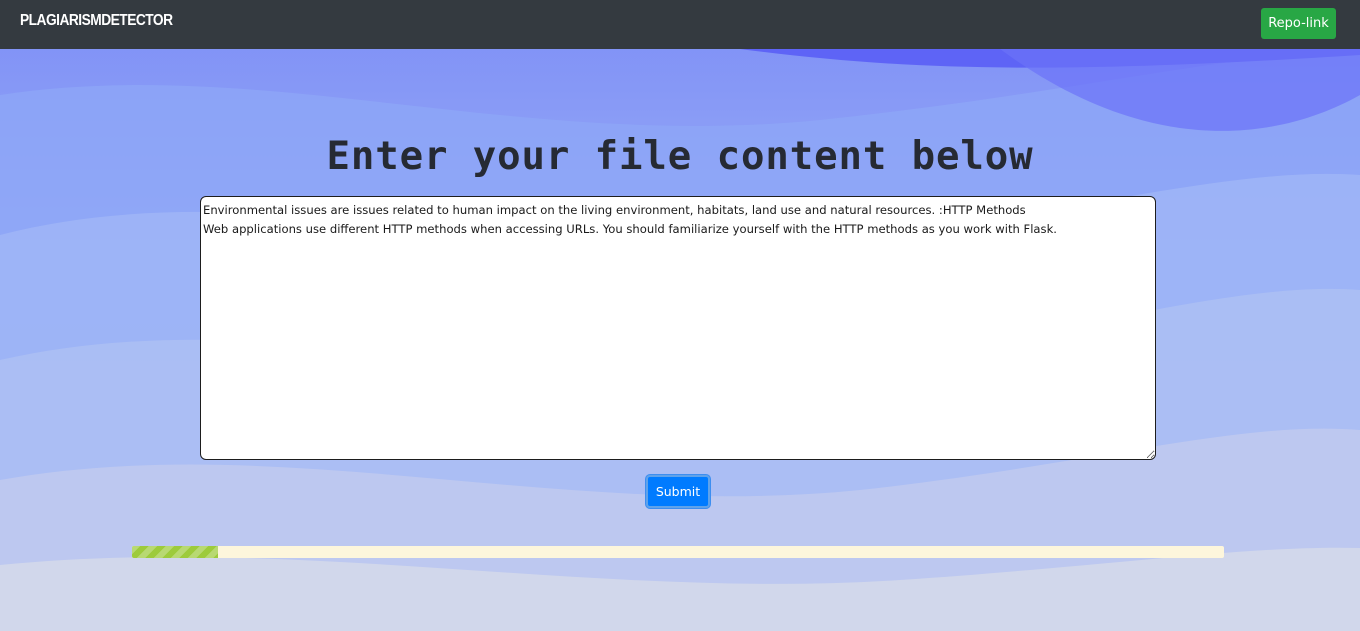 The height and width of the screenshot is (631, 1360). Describe the element at coordinates (678, 491) in the screenshot. I see `submit-button: Submit` at that location.